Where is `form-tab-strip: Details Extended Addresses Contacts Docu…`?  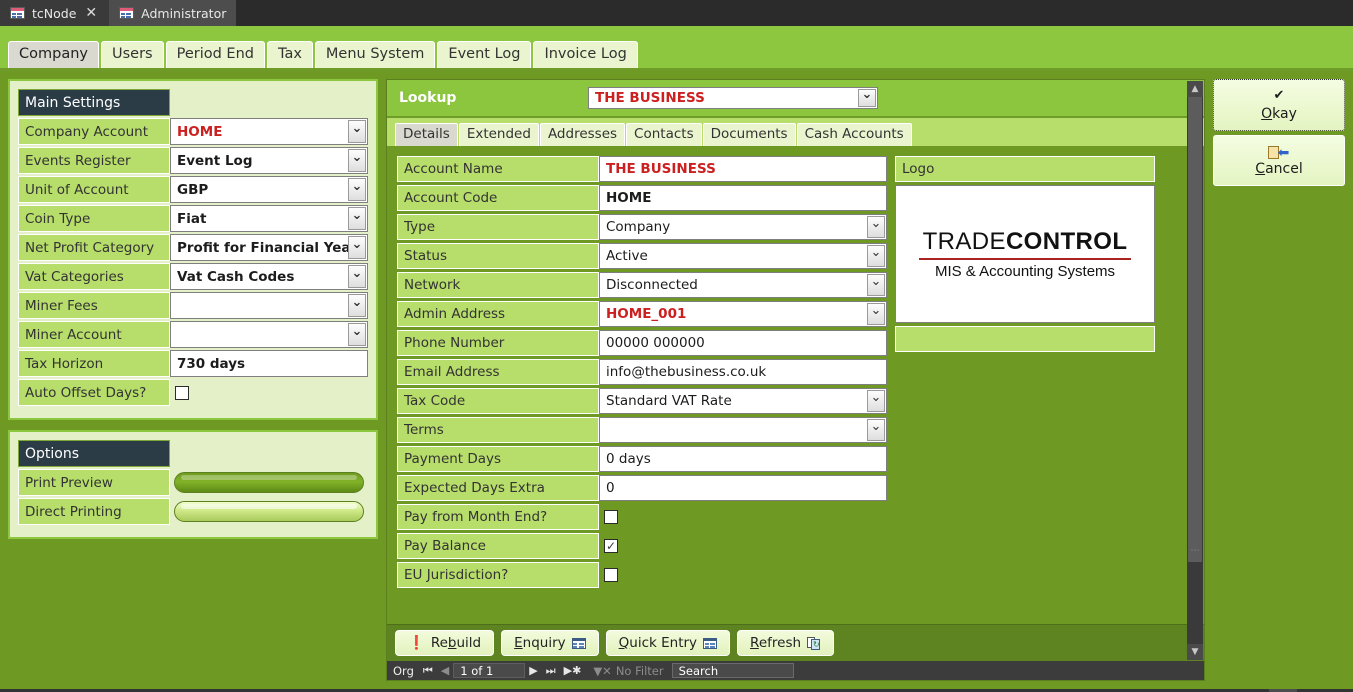
form-tab-strip: Details Extended Addresses Contacts Docu… is located at coordinates (795, 132).